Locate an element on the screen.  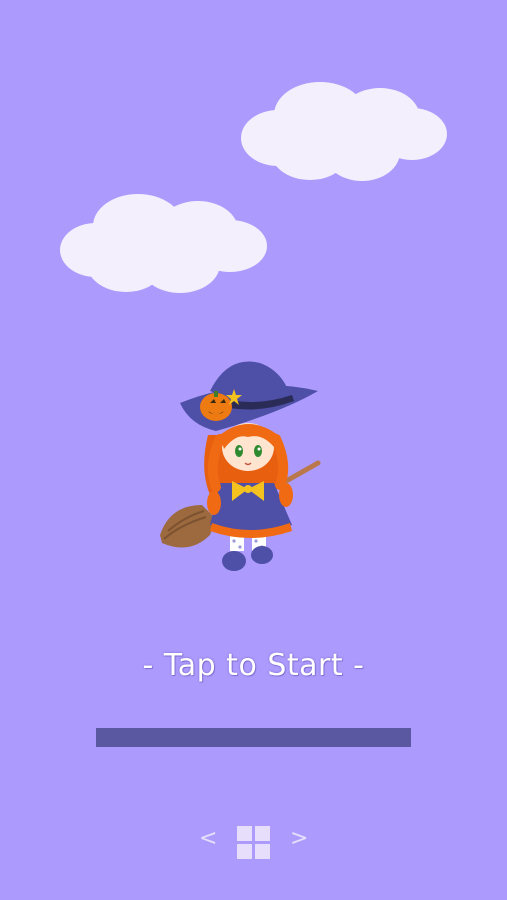
loading-progress-bar is located at coordinates (253, 737).